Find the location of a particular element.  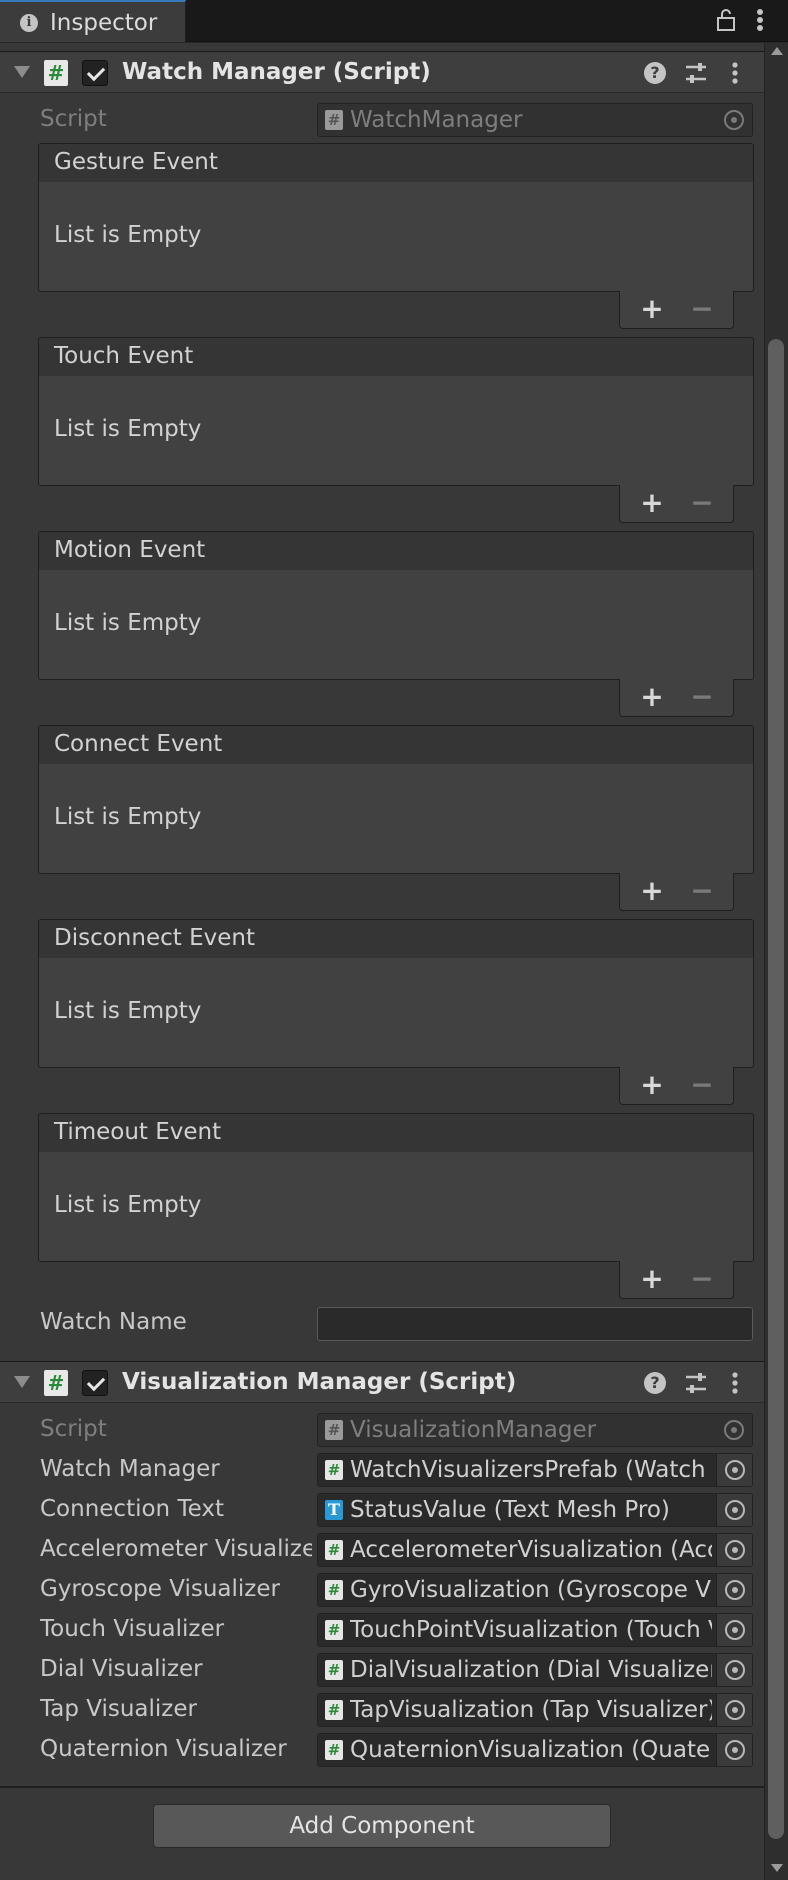

scroll-down-arrow-icon is located at coordinates (777, 1868).